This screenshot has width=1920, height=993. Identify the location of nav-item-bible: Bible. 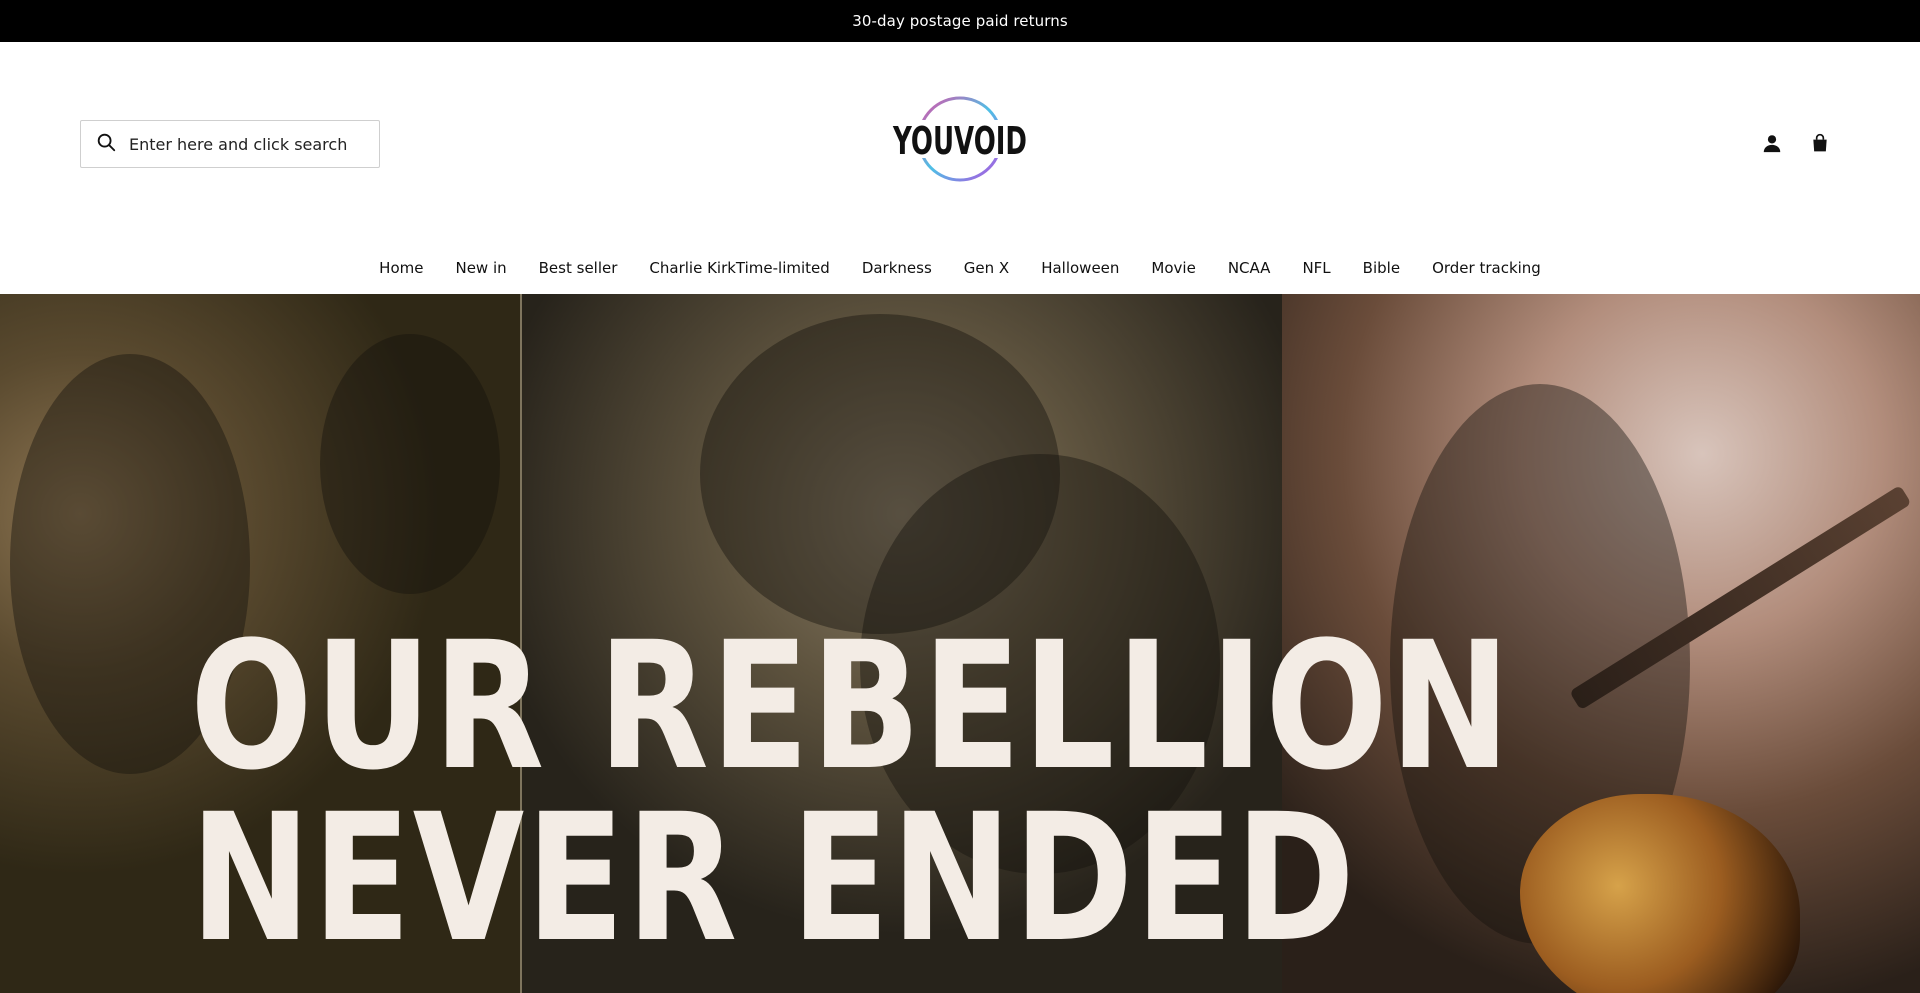
(1381, 268).